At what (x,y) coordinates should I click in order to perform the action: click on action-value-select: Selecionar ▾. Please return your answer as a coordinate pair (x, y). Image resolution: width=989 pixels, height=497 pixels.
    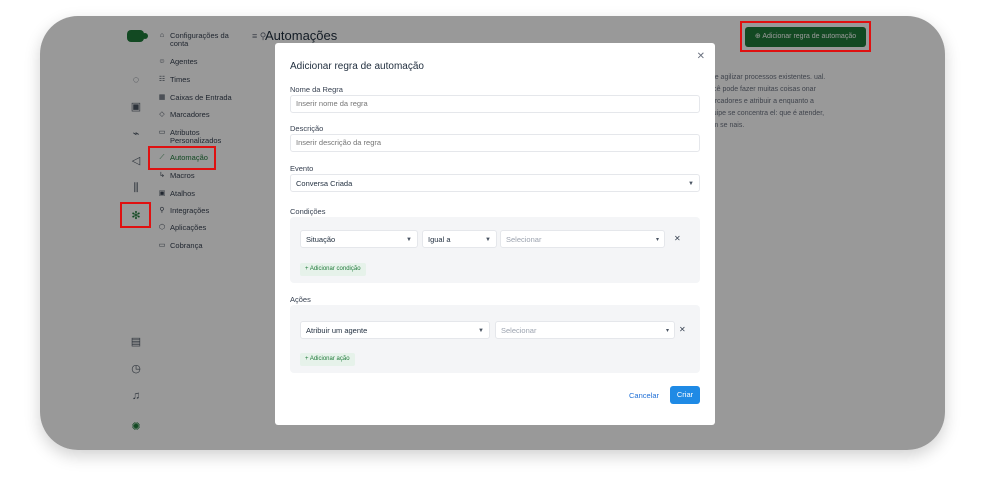
    Looking at the image, I should click on (585, 330).